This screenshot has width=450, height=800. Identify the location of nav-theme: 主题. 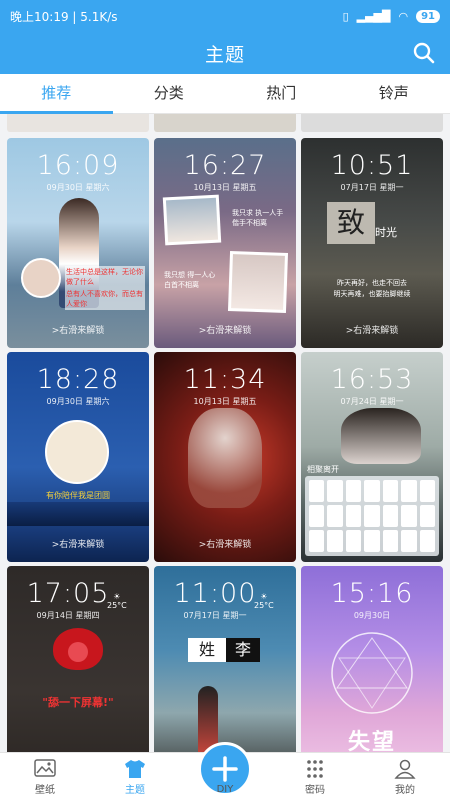
(135, 776).